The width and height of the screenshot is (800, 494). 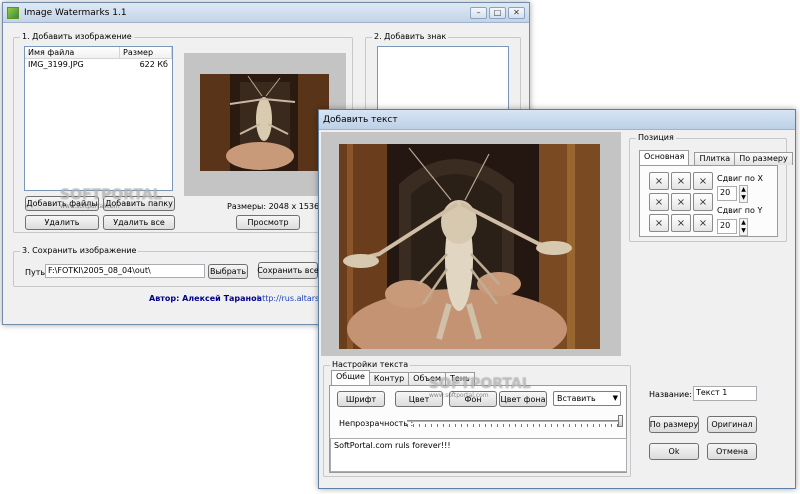 I want to click on tab-main: Основная, so click(x=664, y=157).